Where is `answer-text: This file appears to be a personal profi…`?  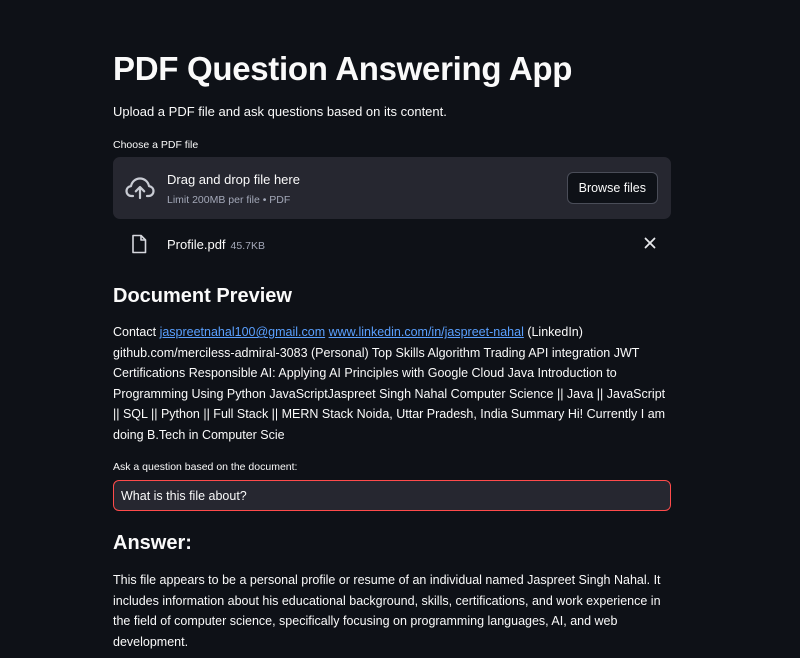 answer-text: This file appears to be a personal profi… is located at coordinates (387, 611).